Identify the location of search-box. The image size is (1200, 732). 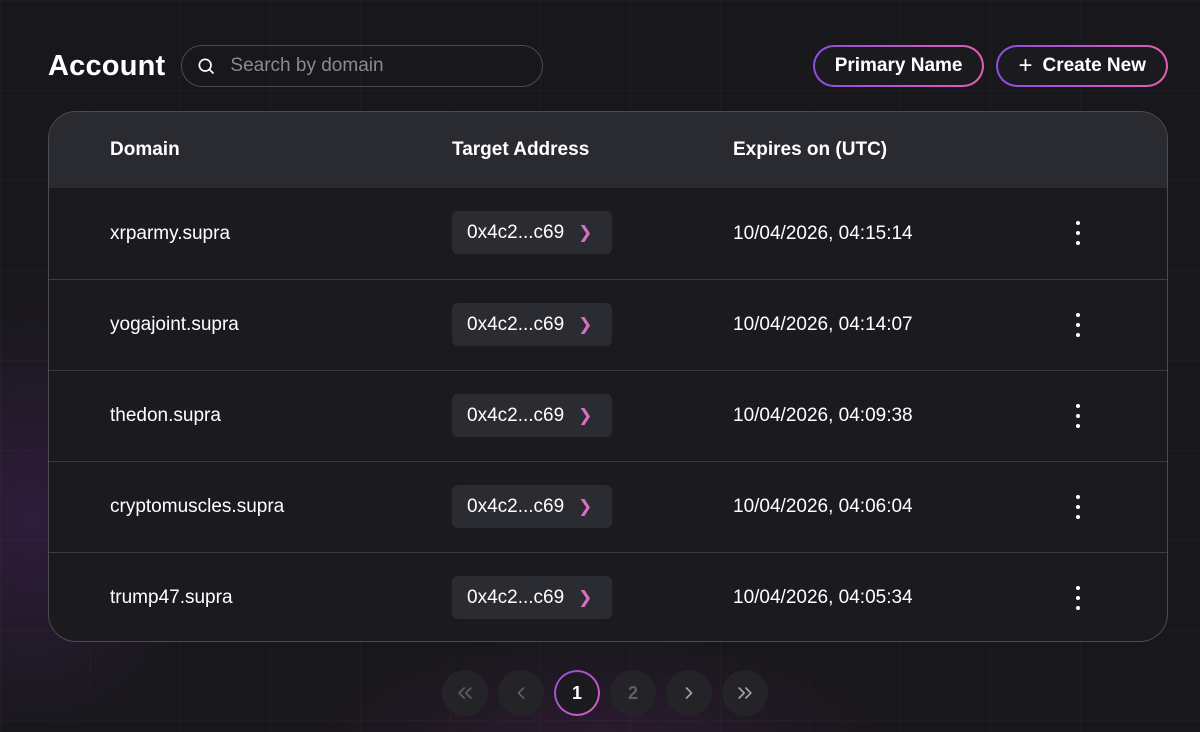
(362, 66).